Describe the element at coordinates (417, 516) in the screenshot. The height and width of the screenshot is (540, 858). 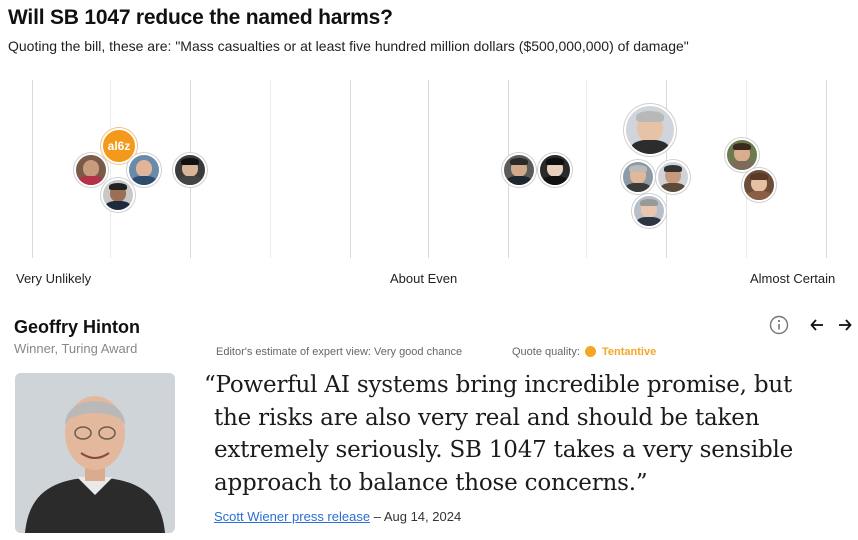
I see `source-date: – Aug 14, 2024` at that location.